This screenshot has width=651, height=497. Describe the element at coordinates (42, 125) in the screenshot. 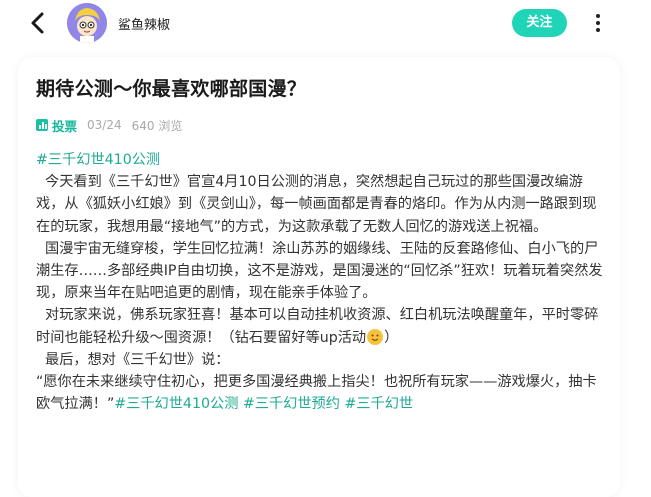

I see `vote-icon` at that location.